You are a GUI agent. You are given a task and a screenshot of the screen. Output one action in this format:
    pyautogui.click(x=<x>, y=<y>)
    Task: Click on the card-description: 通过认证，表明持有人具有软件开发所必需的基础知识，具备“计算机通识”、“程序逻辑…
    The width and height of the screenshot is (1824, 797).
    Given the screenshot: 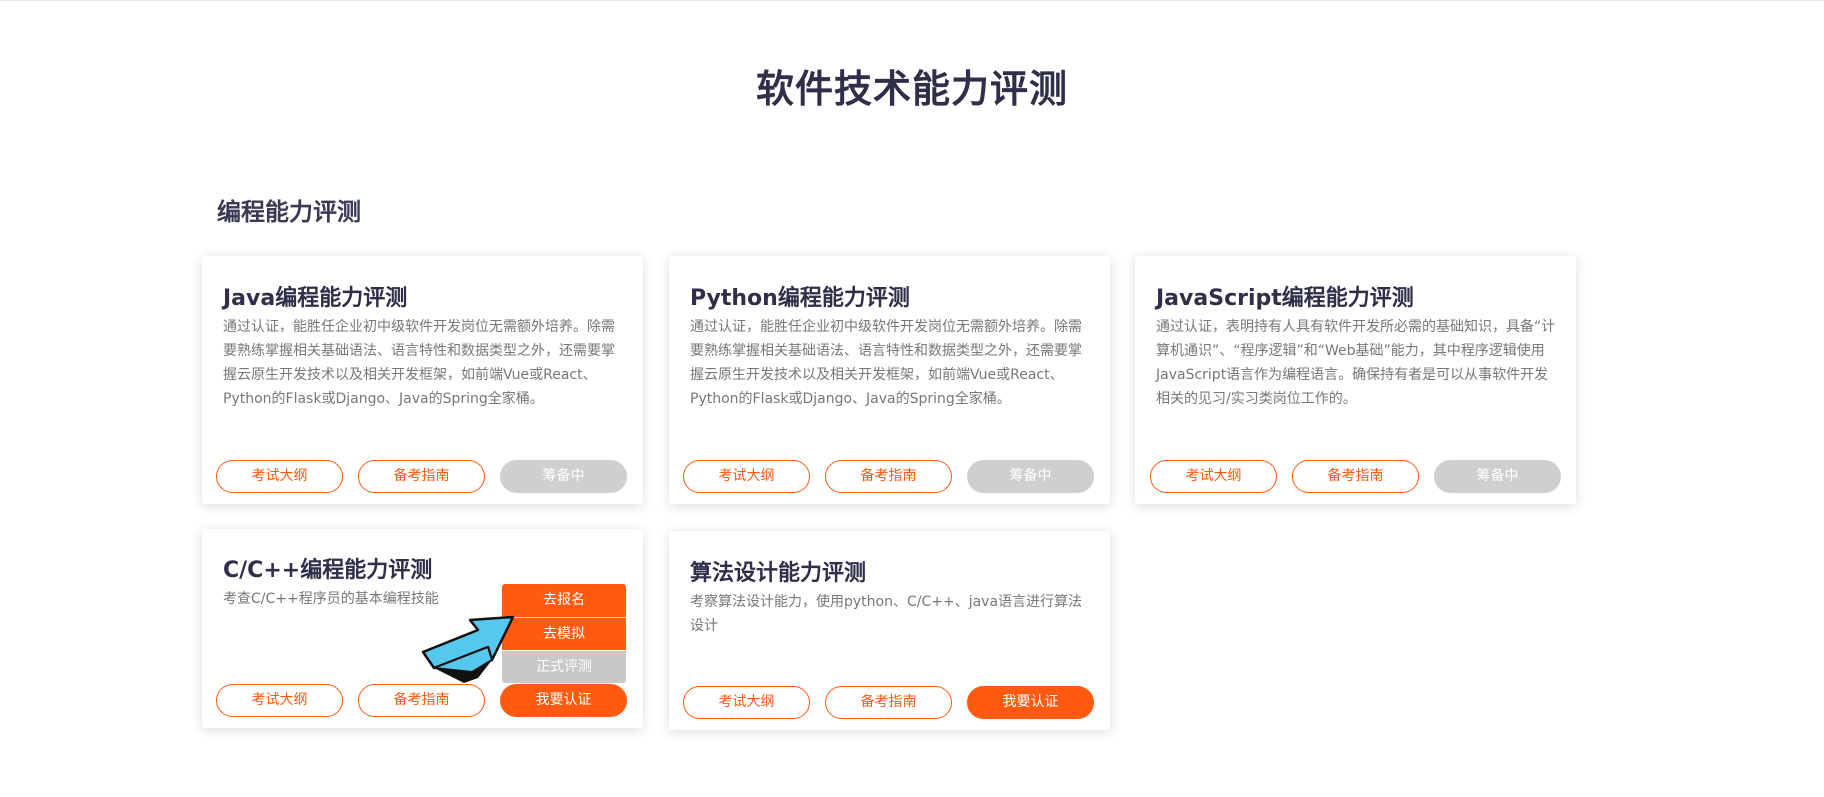 What is the action you would take?
    pyautogui.click(x=1356, y=363)
    